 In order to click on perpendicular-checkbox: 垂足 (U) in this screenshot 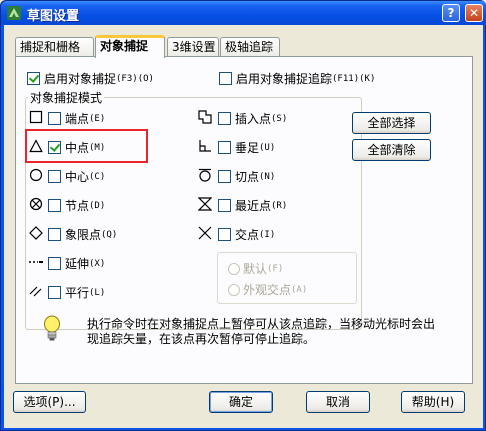, I will do `click(246, 147)`.